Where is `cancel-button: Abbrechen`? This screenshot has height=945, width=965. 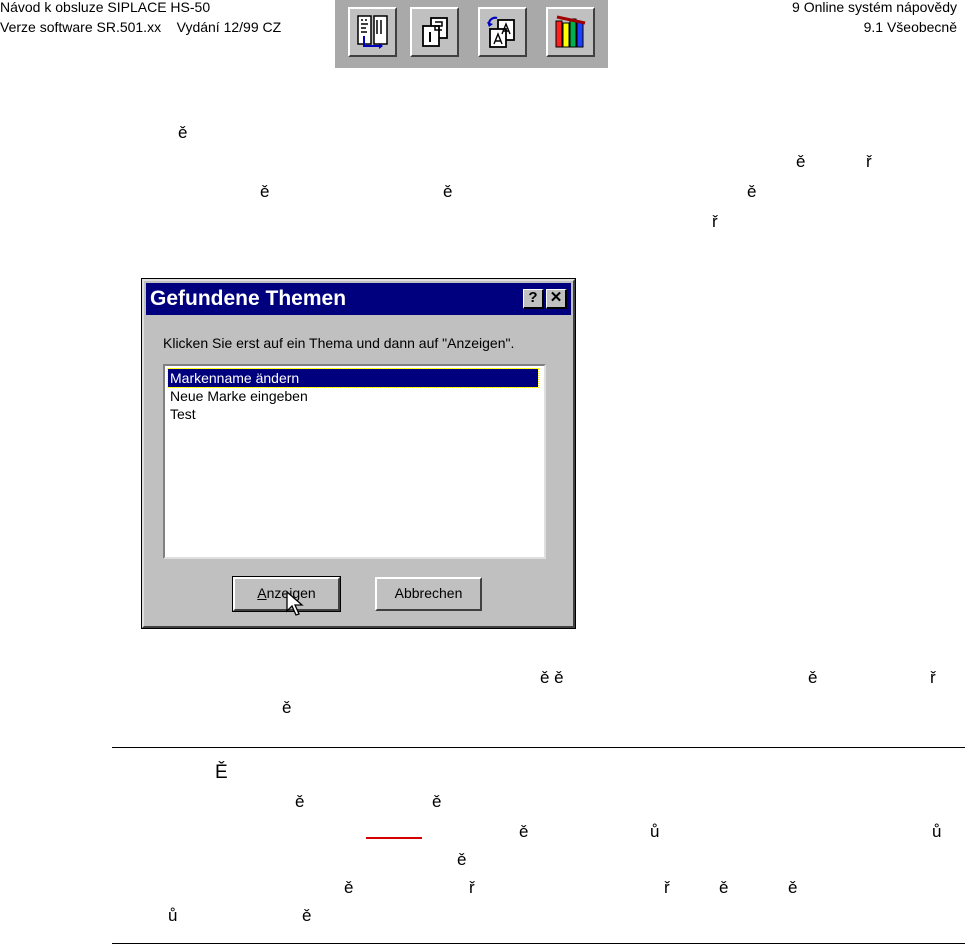
cancel-button: Abbrechen is located at coordinates (428, 594).